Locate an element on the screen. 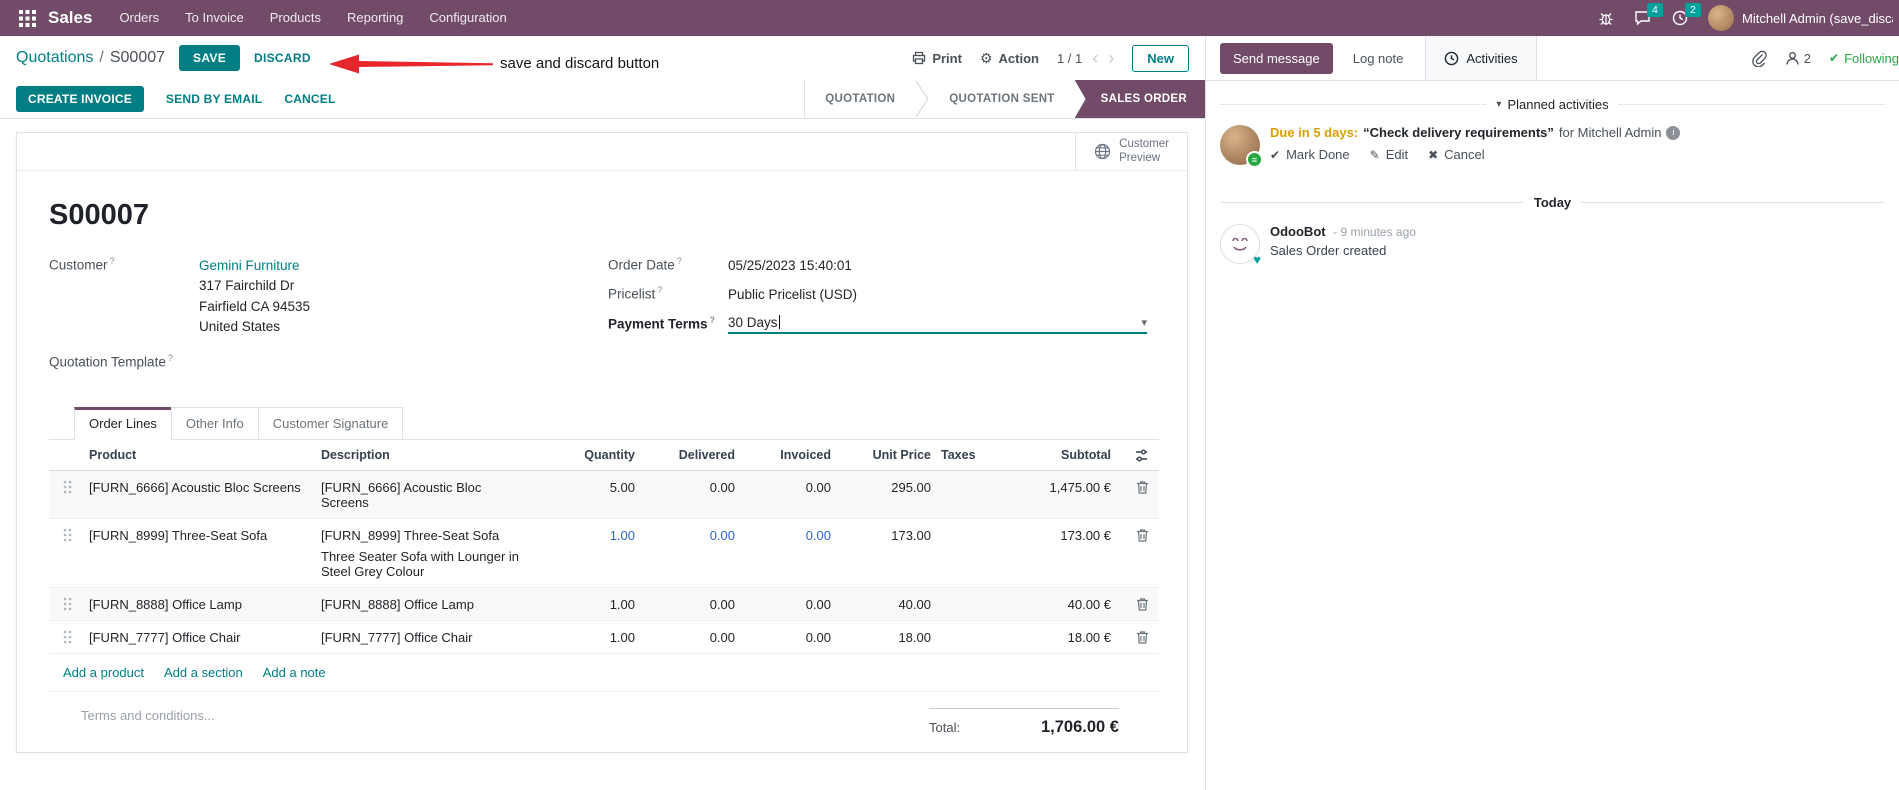 The image size is (1899, 790). product-cell: [FURN_6666] Acoustic Bloc Screens is located at coordinates (205, 487).